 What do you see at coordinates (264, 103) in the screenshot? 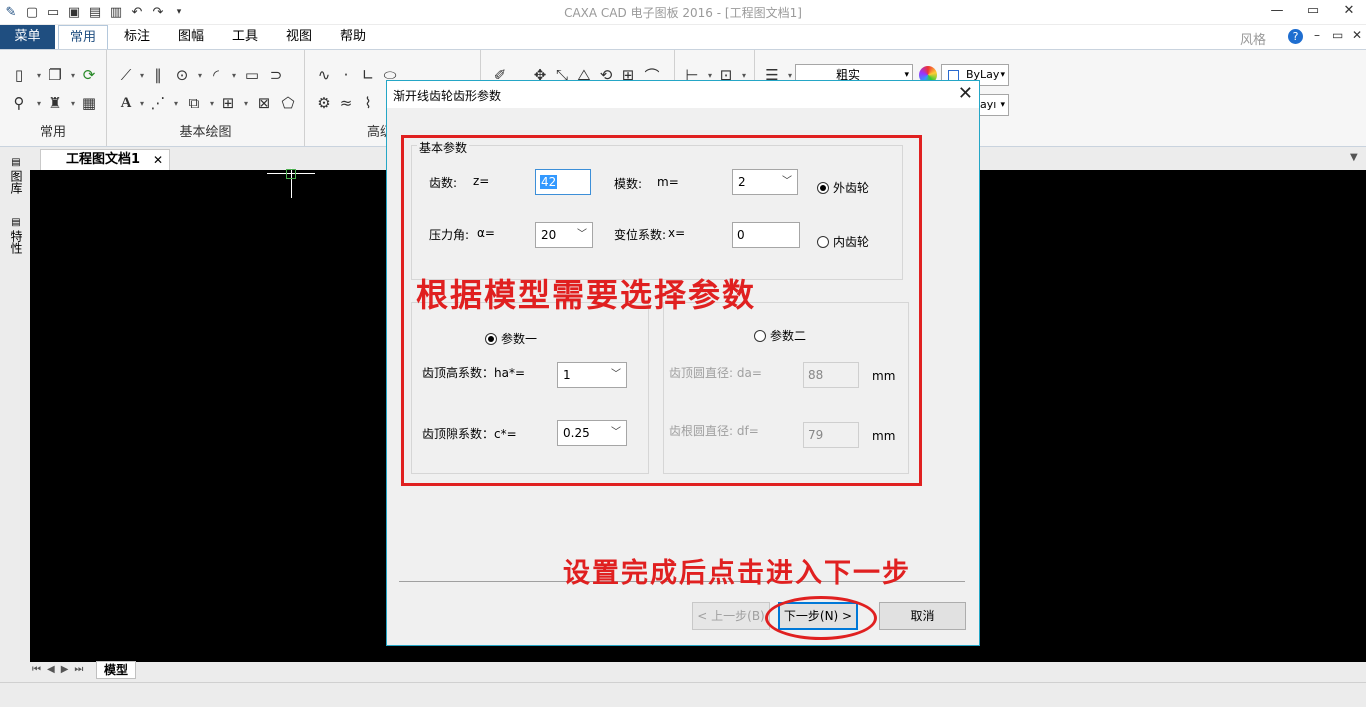
I see `grid-select-icon: ⊠` at bounding box center [264, 103].